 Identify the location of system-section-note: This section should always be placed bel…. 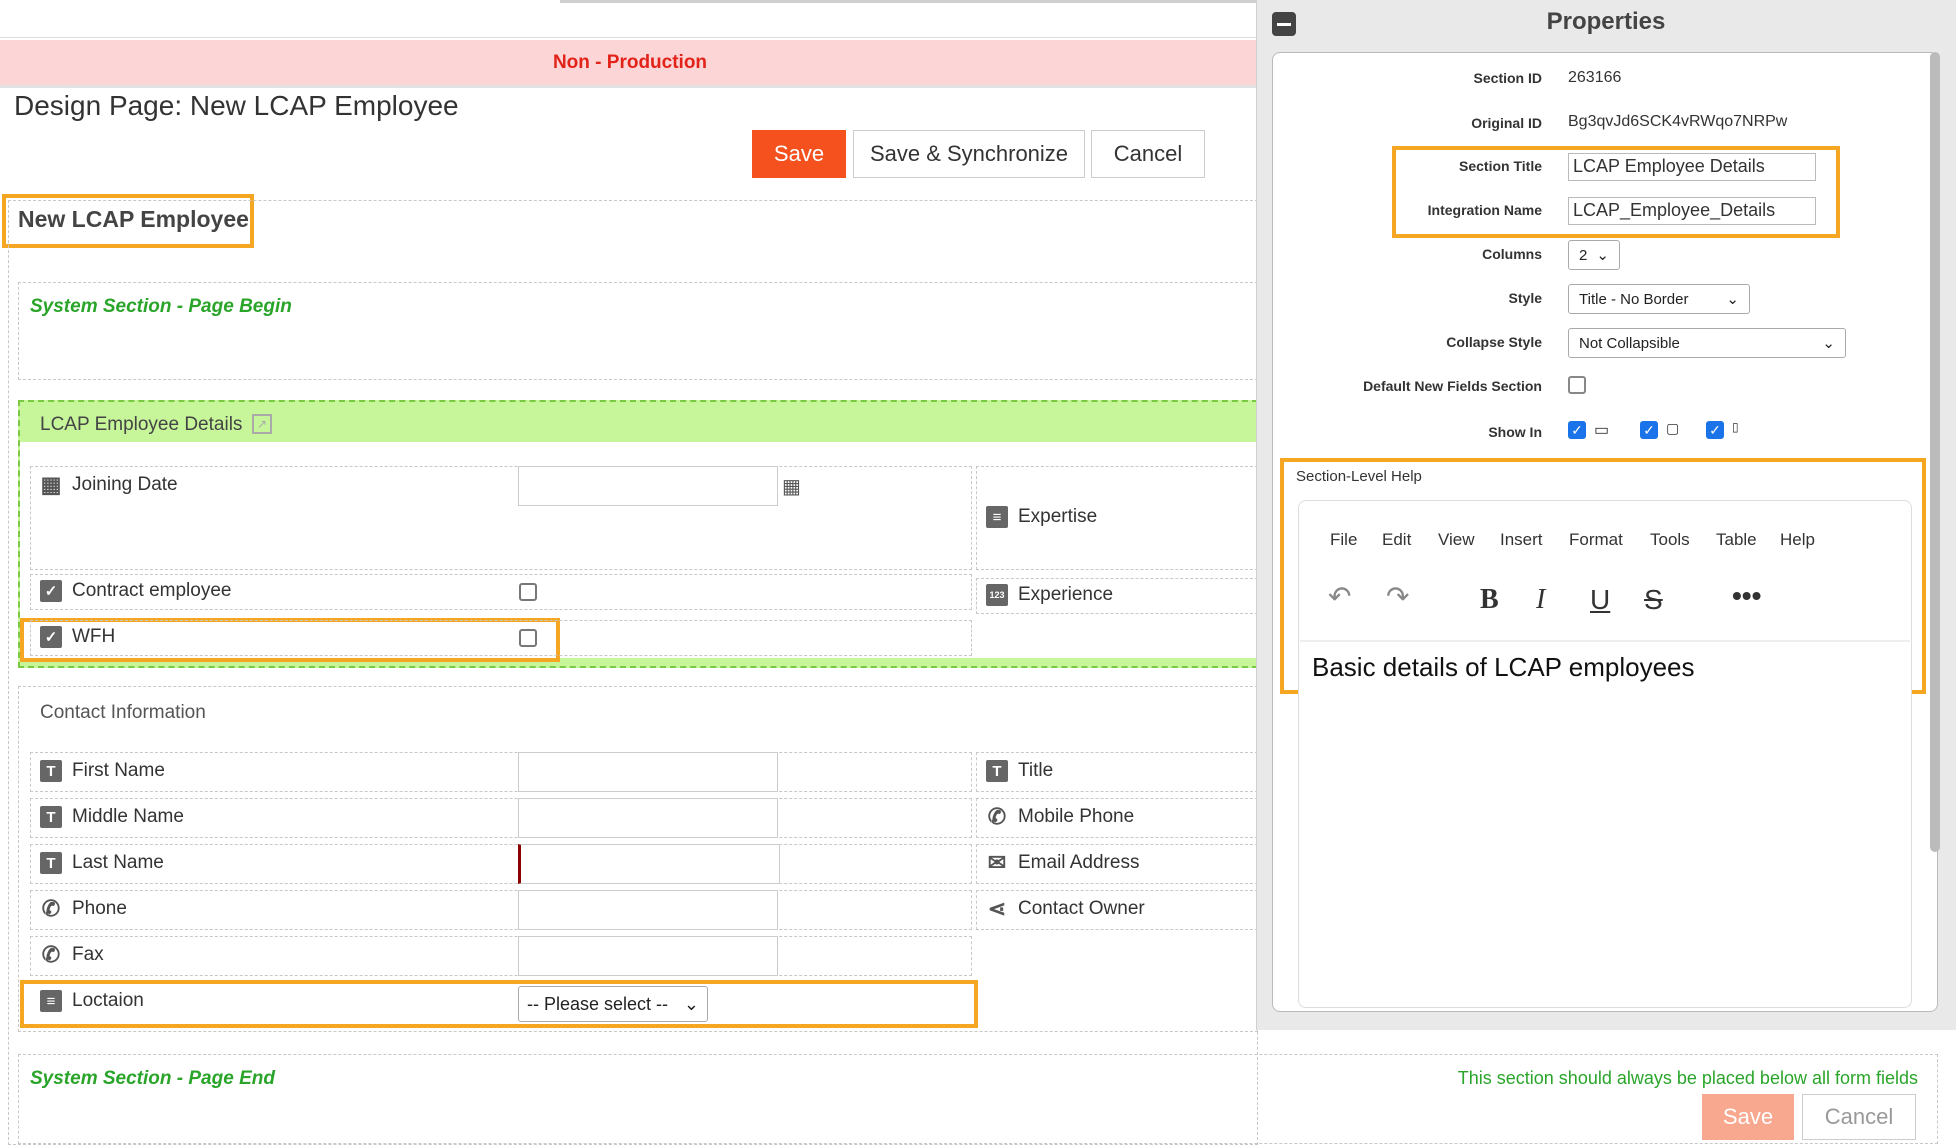
(1687, 1078).